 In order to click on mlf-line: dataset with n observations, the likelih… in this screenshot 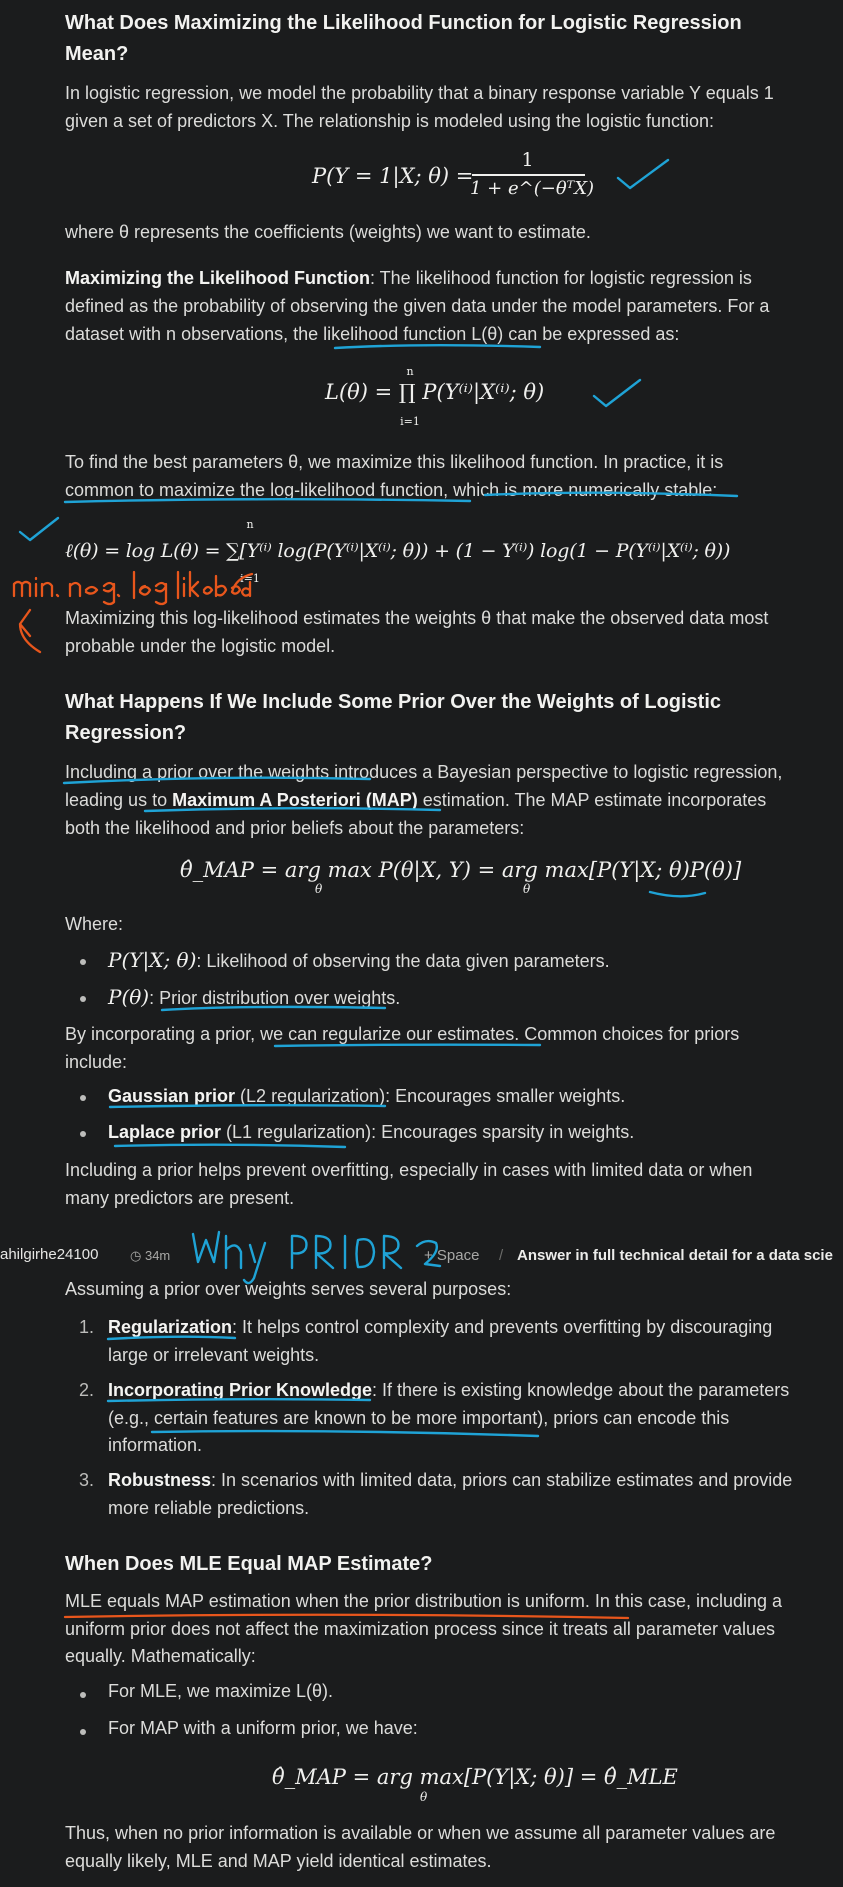, I will do `click(372, 334)`.